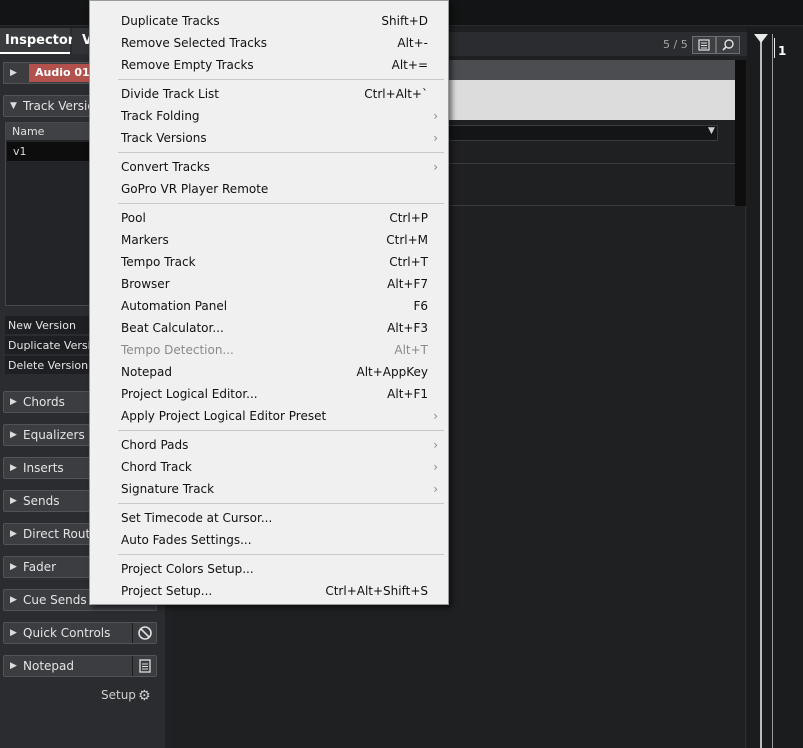  Describe the element at coordinates (269, 445) in the screenshot. I see `menu-item-chord-pads: Chord Pads ›` at that location.